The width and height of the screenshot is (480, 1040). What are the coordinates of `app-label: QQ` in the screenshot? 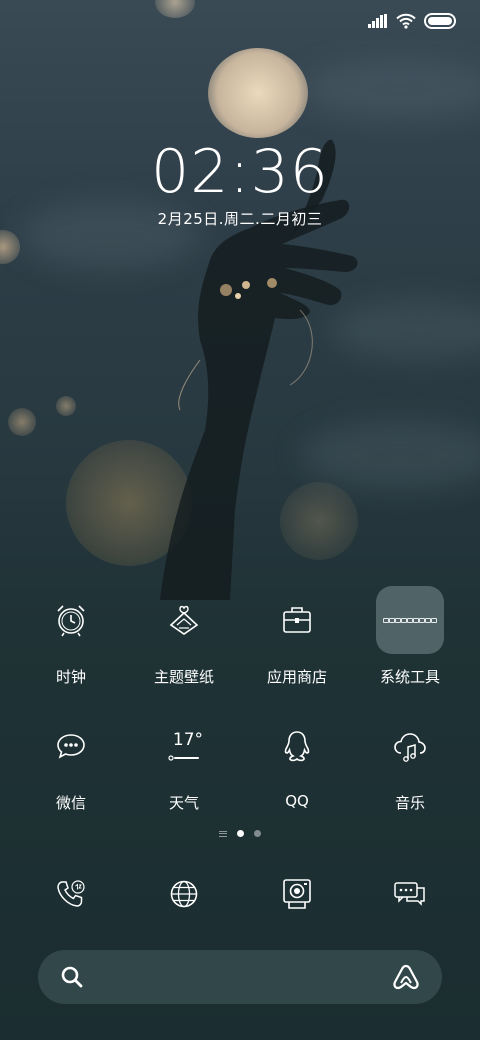 It's located at (297, 801).